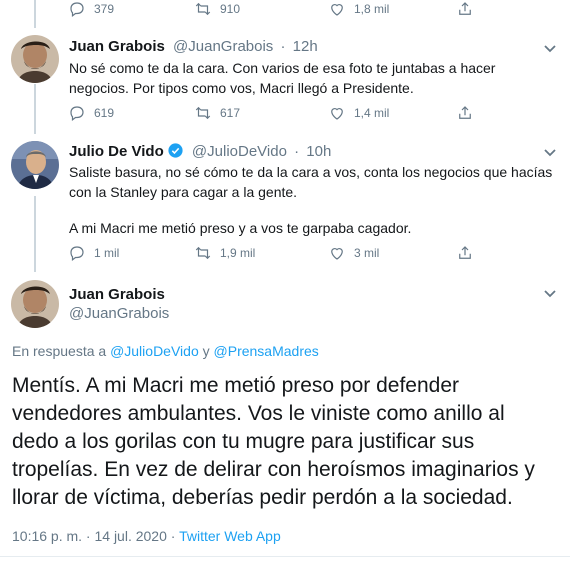 This screenshot has width=570, height=562. What do you see at coordinates (223, 46) in the screenshot?
I see `user-handle: @JuanGrabois` at bounding box center [223, 46].